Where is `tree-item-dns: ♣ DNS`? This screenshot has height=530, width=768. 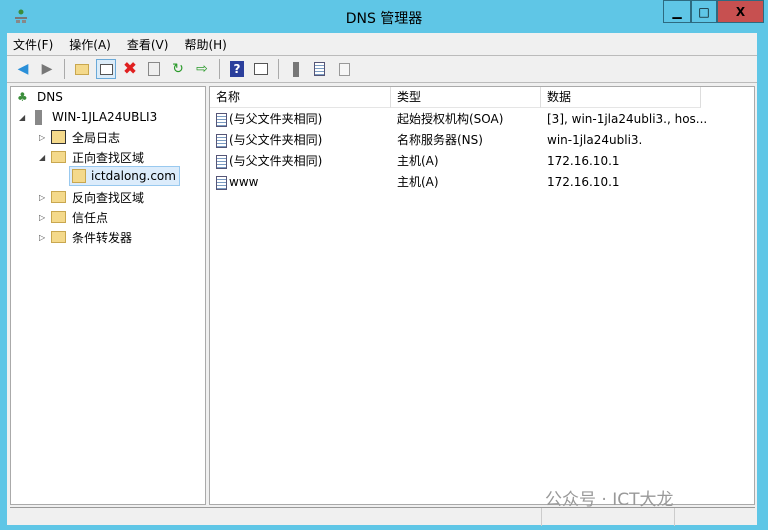
tree-item-dns: ♣ DNS is located at coordinates (40, 97).